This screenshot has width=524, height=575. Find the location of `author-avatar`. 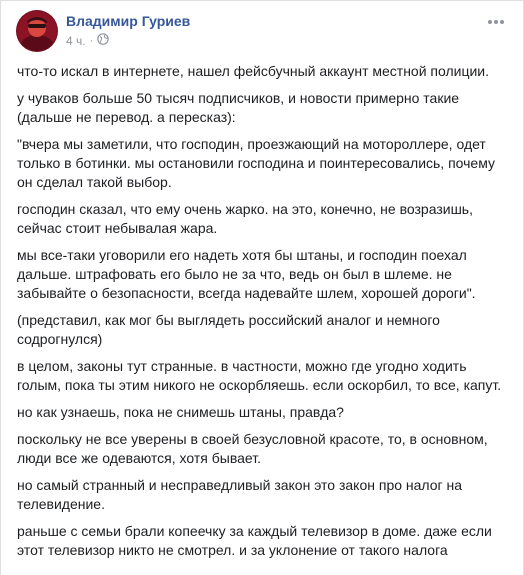

author-avatar is located at coordinates (37, 31).